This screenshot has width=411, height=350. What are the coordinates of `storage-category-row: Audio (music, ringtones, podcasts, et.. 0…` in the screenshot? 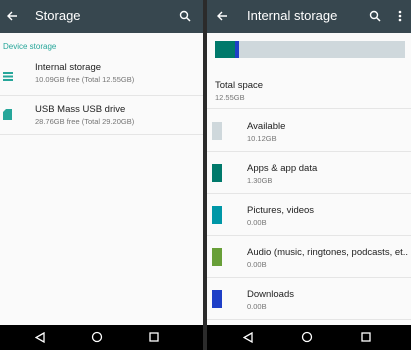 It's located at (309, 257).